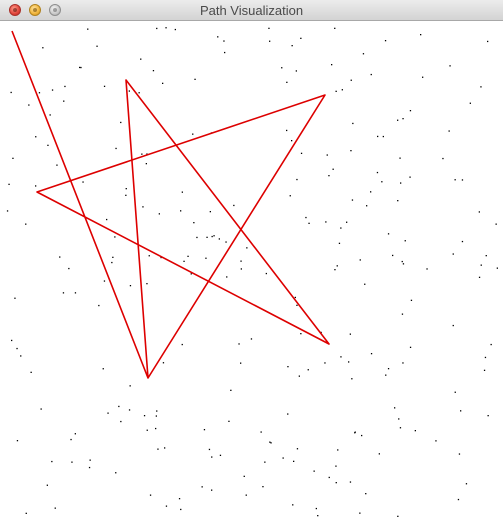  Describe the element at coordinates (55, 10) in the screenshot. I see `zoom-button` at that location.